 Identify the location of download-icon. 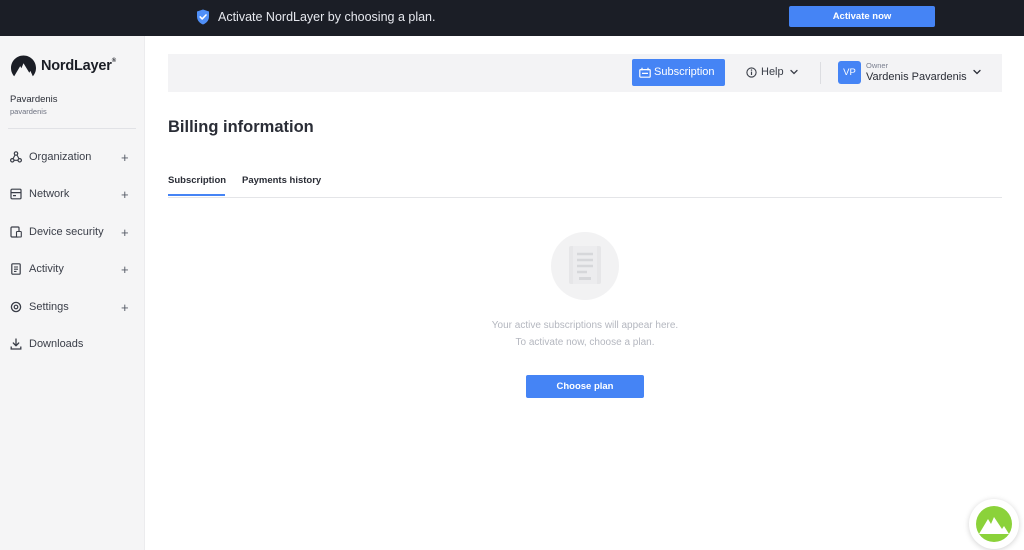
(16, 344).